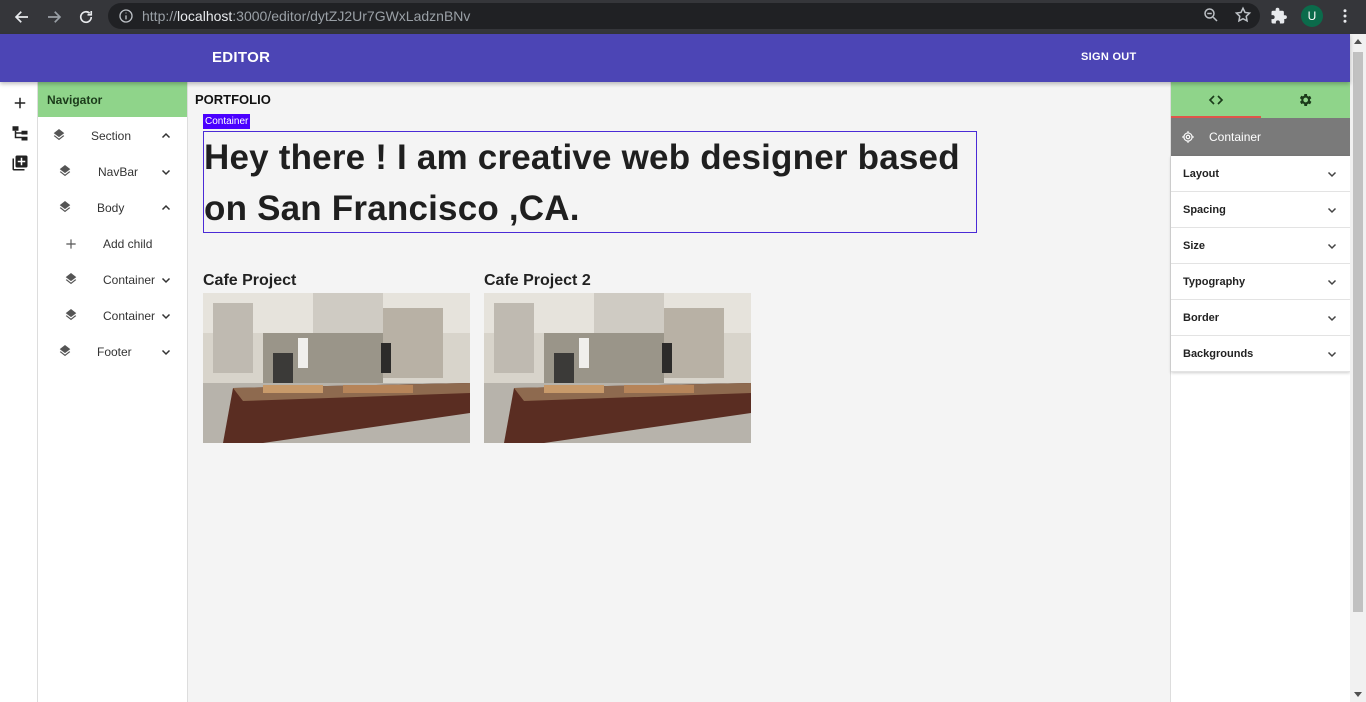 This screenshot has width=1366, height=702. I want to click on section-border: Border, so click(1260, 318).